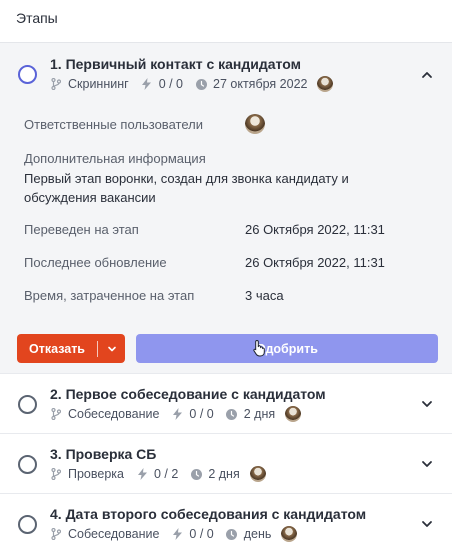 The height and width of the screenshot is (542, 452). What do you see at coordinates (166, 474) in the screenshot?
I see `stage-count: 0 / 2` at bounding box center [166, 474].